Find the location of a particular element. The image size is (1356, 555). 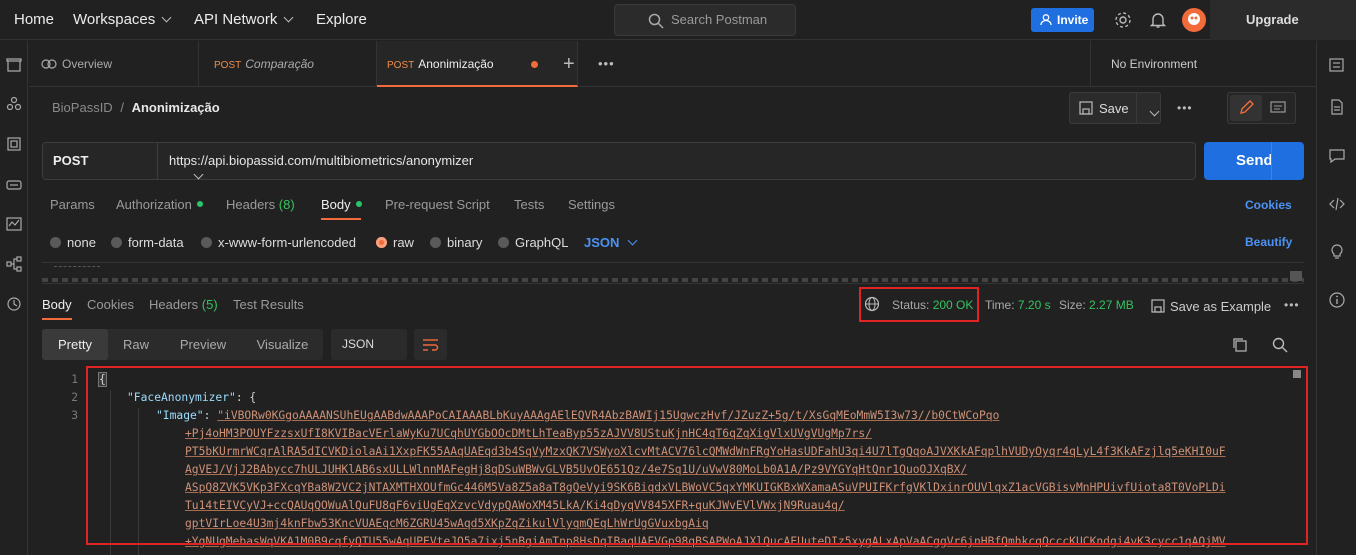

save-as-example-button: Save as Example is located at coordinates (1211, 305).